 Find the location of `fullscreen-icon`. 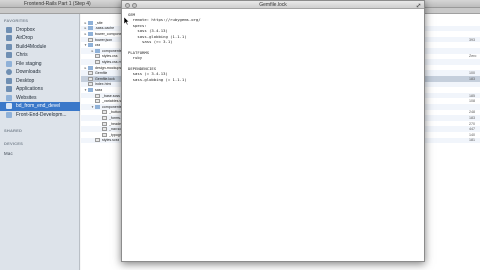

fullscreen-icon is located at coordinates (418, 5).